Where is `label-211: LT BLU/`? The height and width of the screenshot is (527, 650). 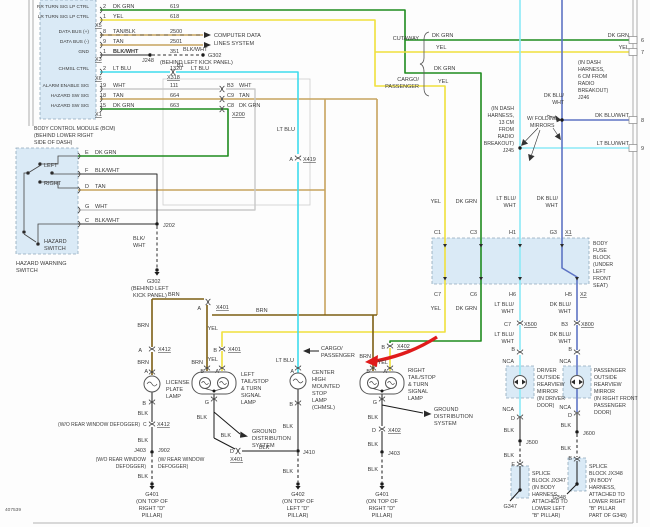 label-211: LT BLU/ is located at coordinates (506, 199).